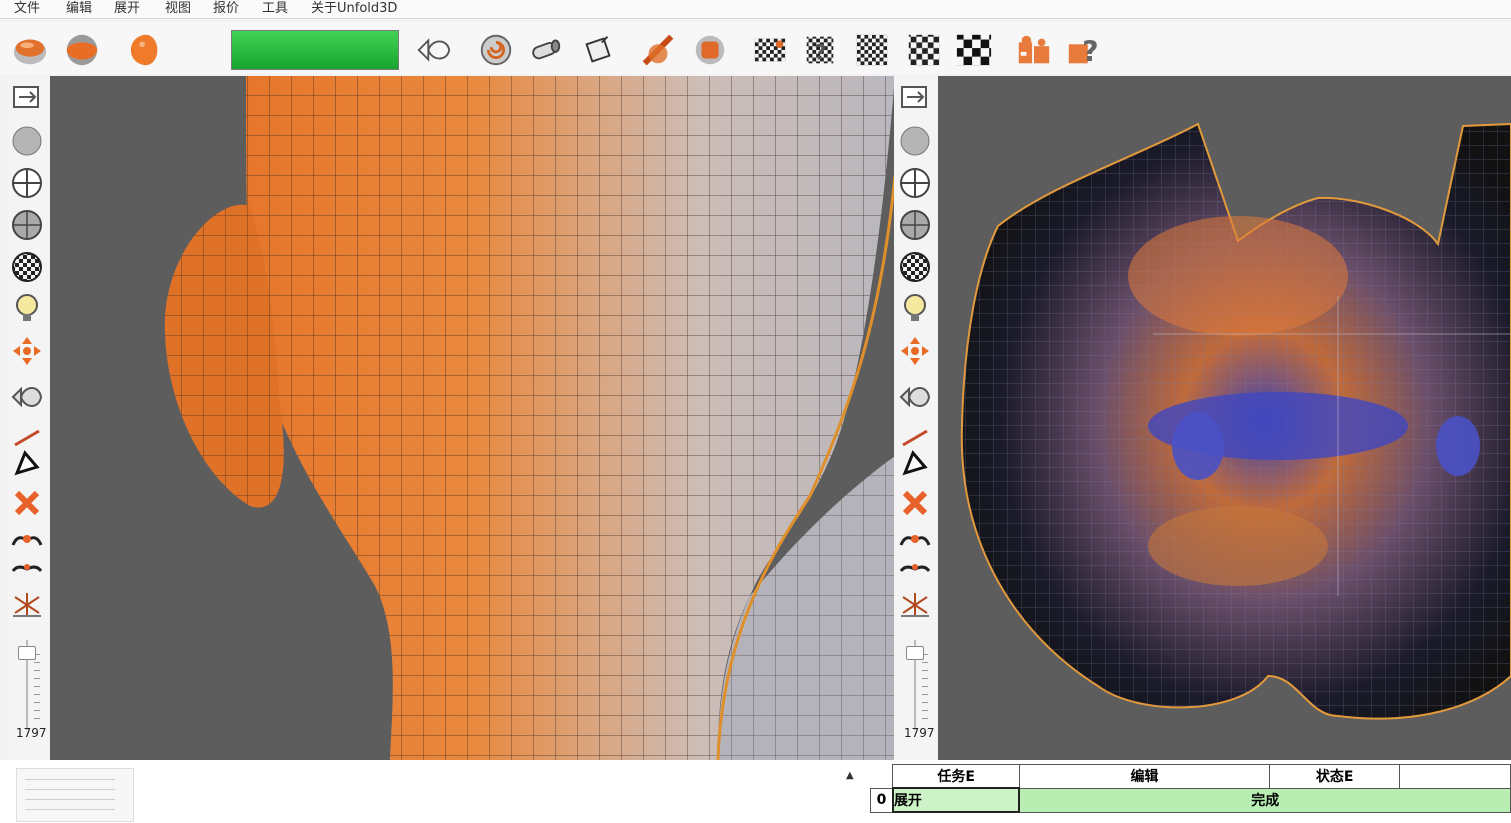 This screenshot has height=823, width=1511. I want to click on sphere-shade-icon, so click(82, 50).